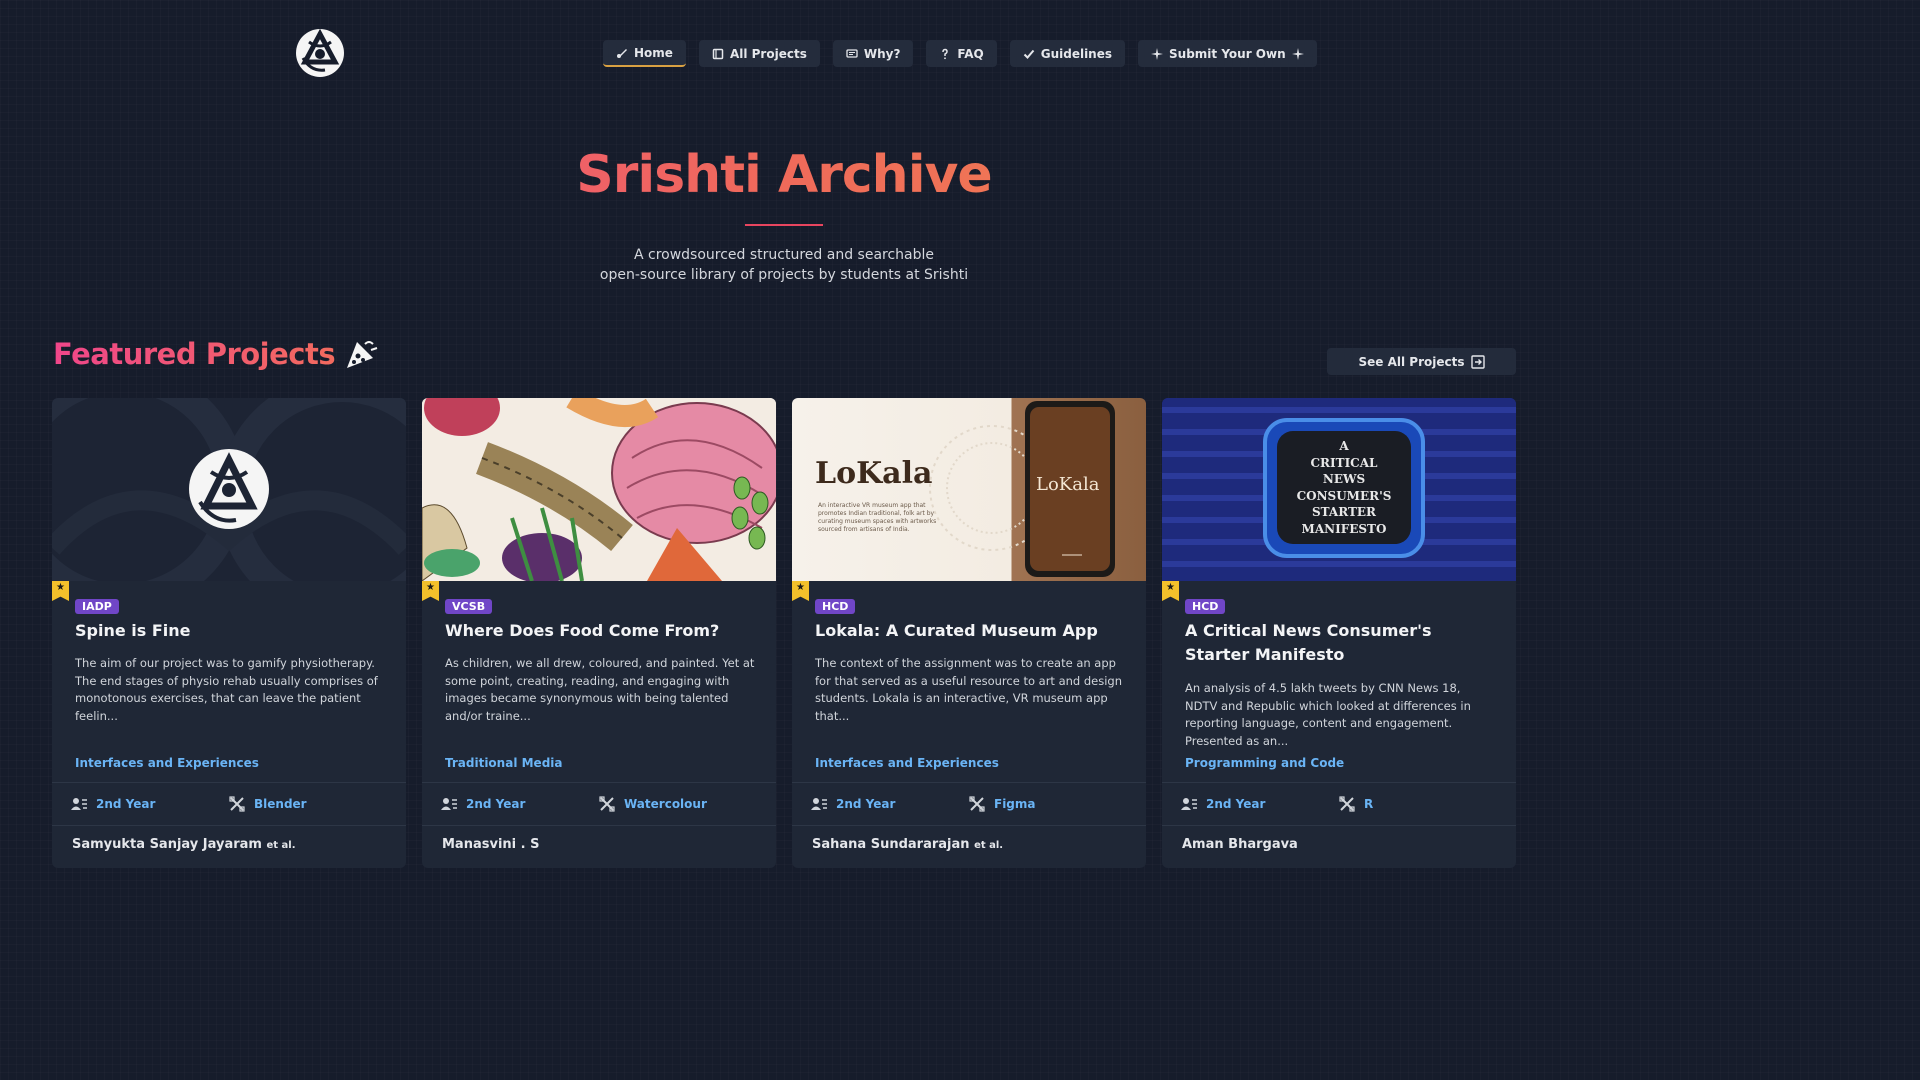 The image size is (1920, 1080). I want to click on nav-guidelines: Guidelines, so click(1067, 53).